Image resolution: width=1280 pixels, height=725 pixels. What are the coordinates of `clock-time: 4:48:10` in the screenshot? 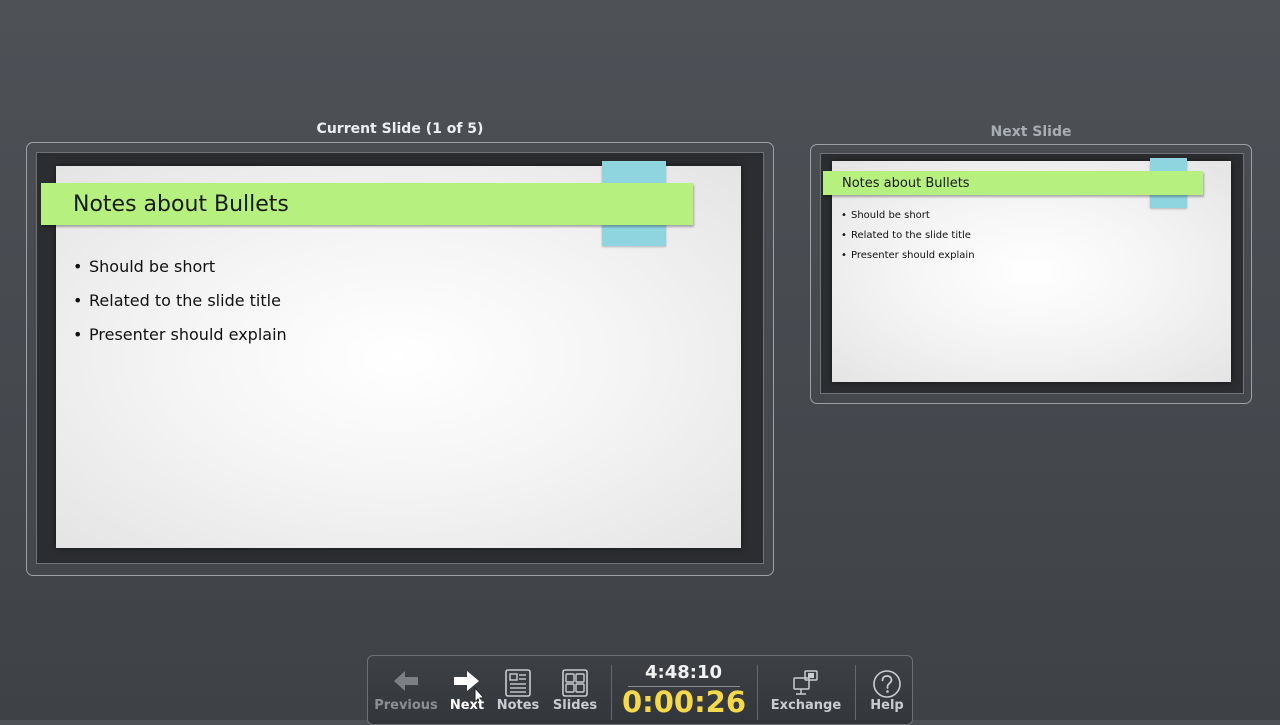 It's located at (683, 672).